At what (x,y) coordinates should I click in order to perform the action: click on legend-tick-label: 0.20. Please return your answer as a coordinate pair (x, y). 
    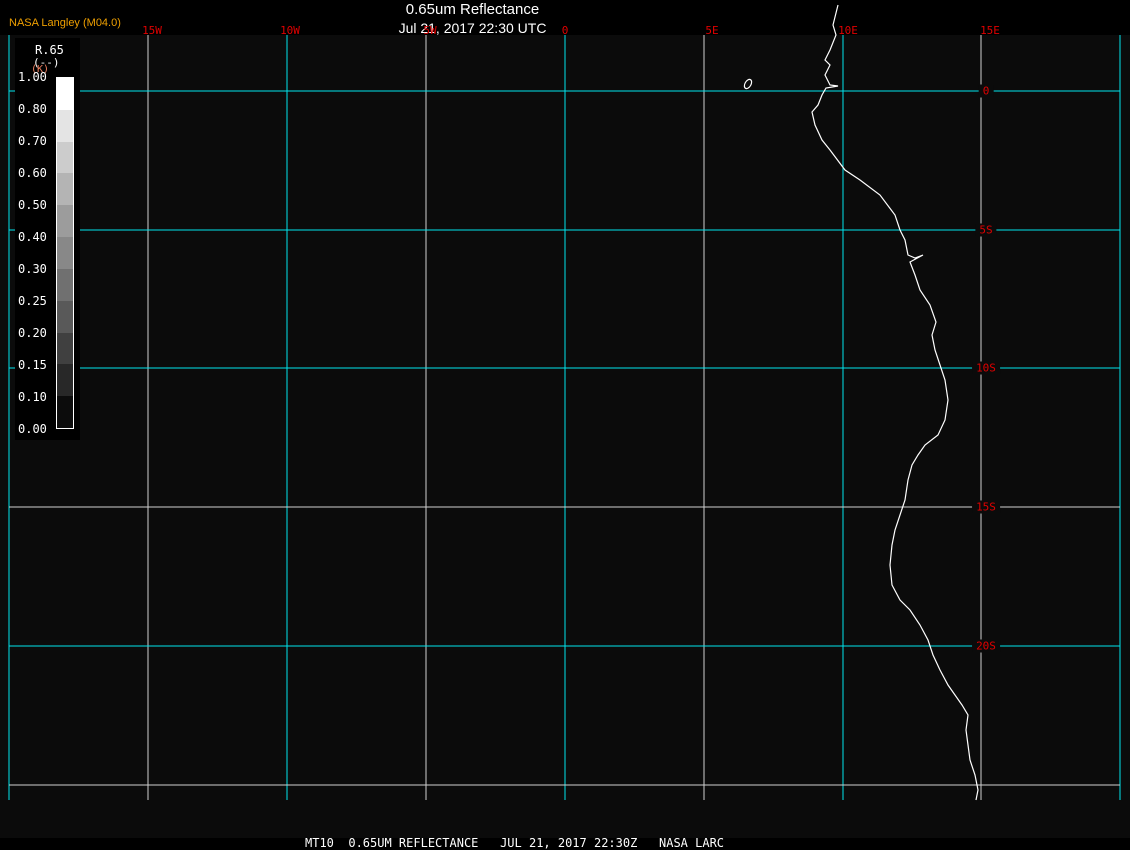
    Looking at the image, I should click on (32, 333).